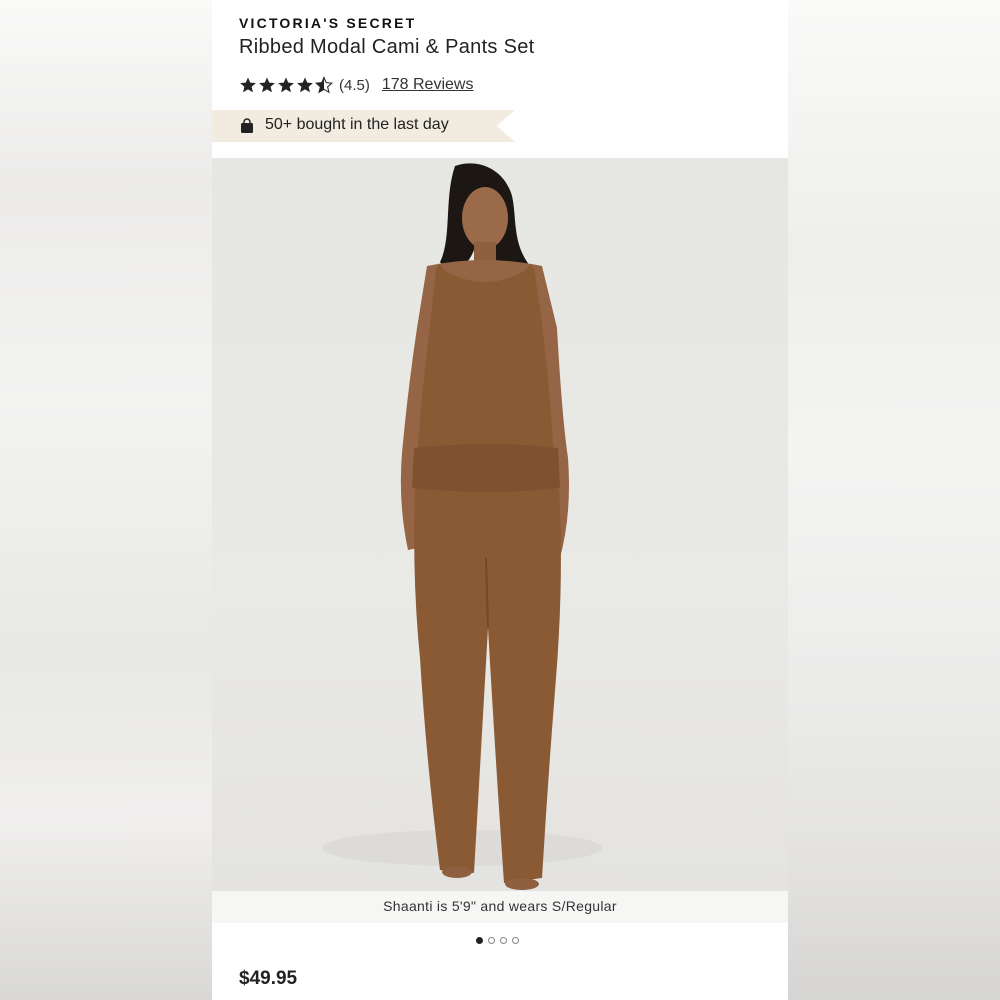  What do you see at coordinates (324, 85) in the screenshot?
I see `half-star-icon` at bounding box center [324, 85].